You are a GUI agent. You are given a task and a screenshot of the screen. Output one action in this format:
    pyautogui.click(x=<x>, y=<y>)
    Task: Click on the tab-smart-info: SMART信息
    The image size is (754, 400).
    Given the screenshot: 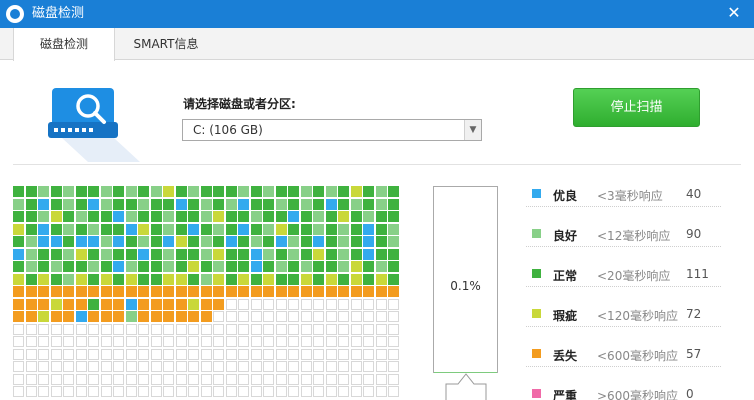 What is the action you would take?
    pyautogui.click(x=166, y=44)
    